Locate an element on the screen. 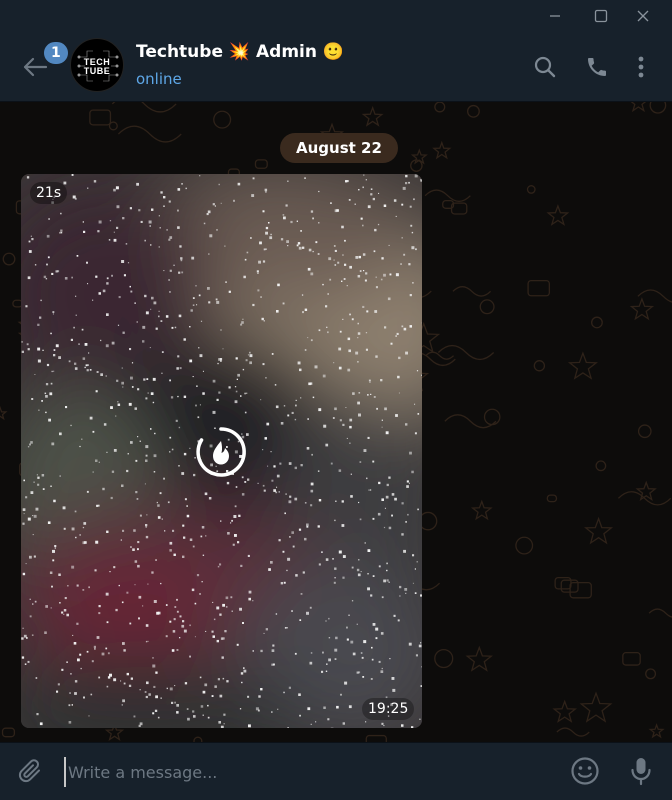 This screenshot has width=672, height=800. emoji-smile-icon is located at coordinates (585, 771).